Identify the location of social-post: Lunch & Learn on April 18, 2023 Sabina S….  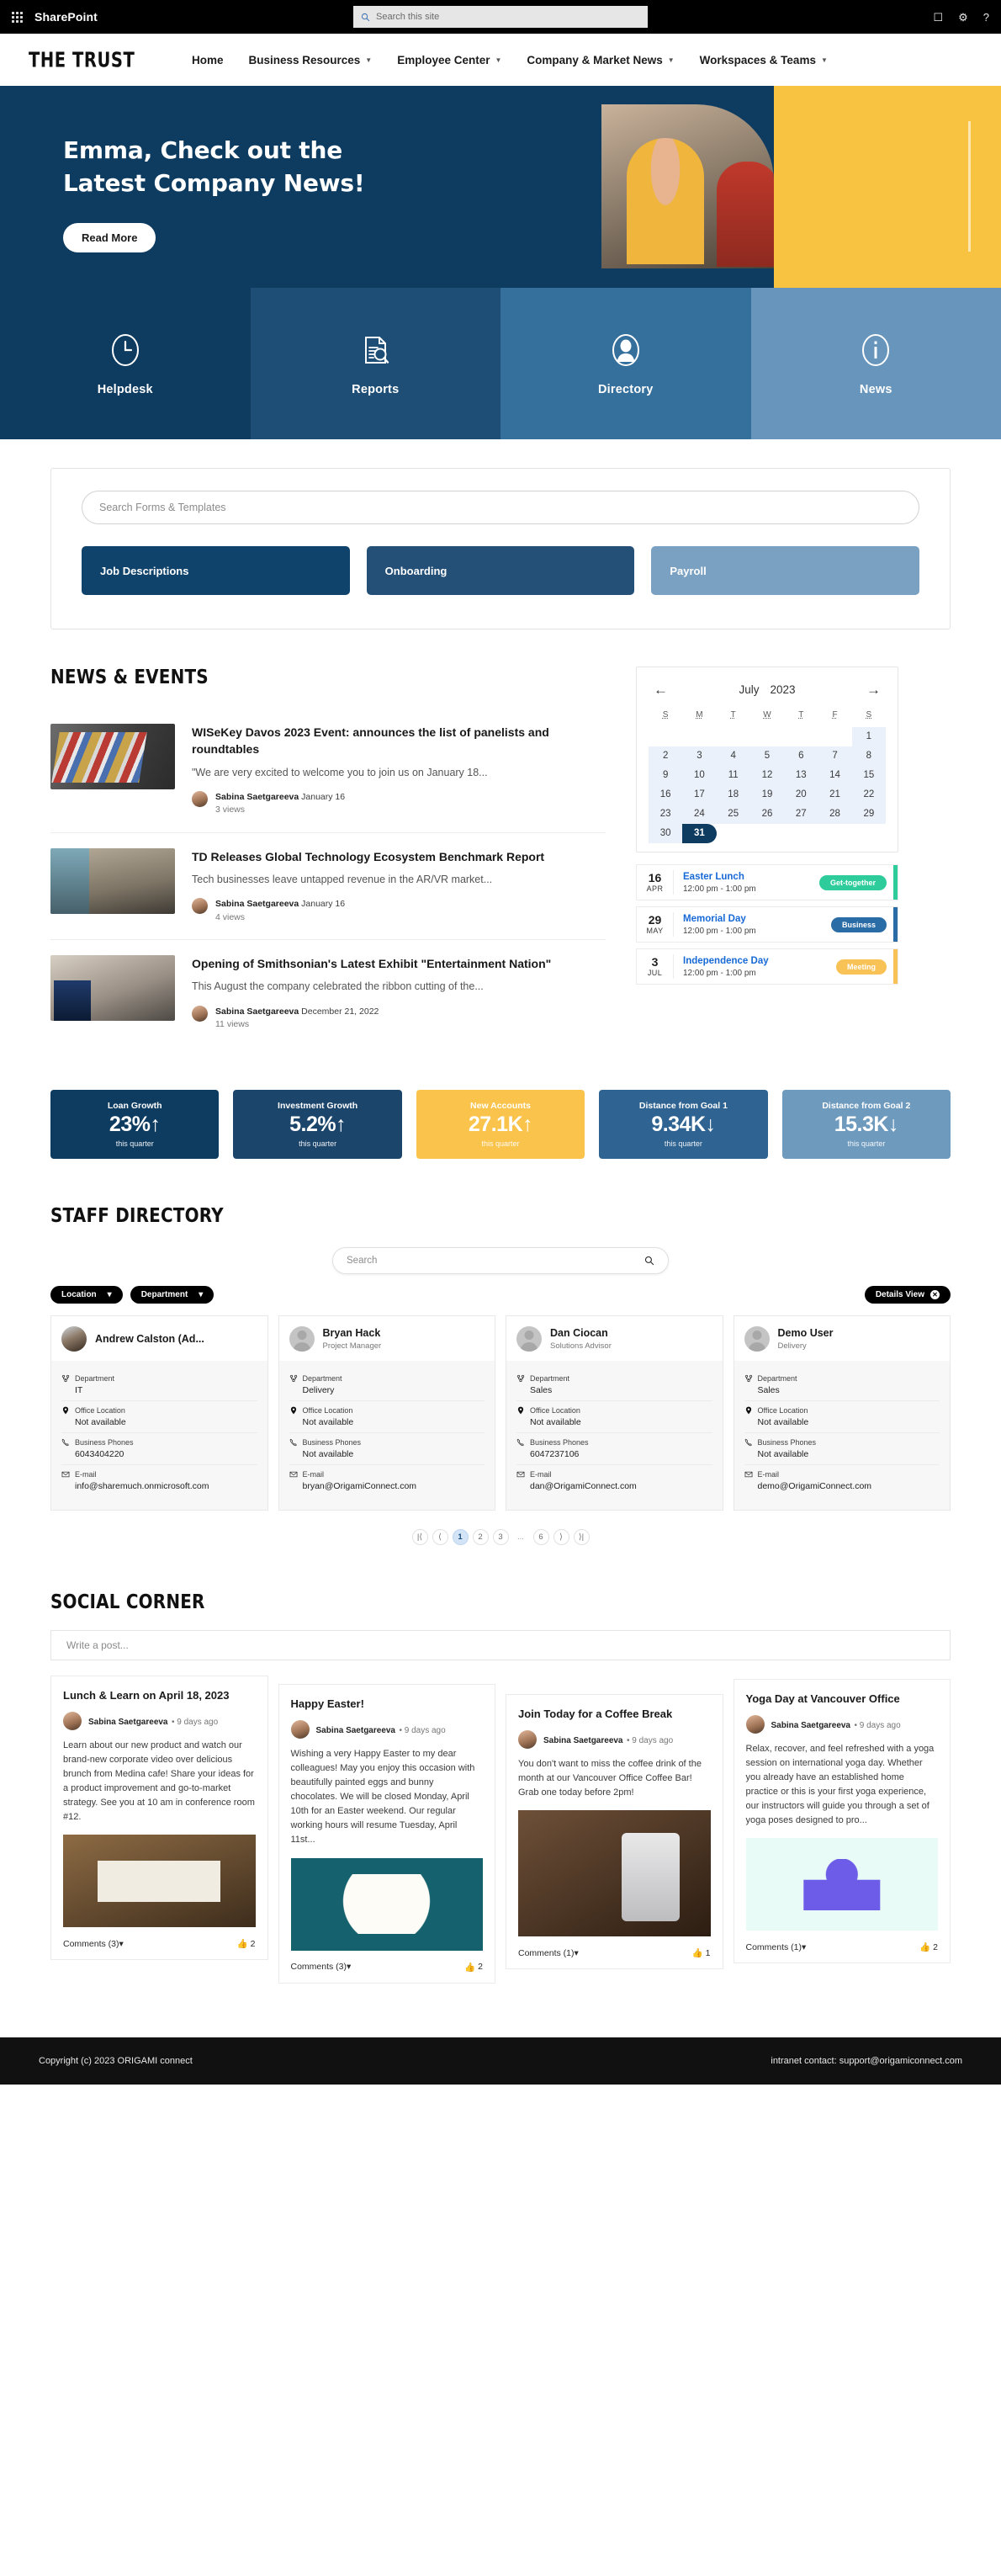
(159, 1818).